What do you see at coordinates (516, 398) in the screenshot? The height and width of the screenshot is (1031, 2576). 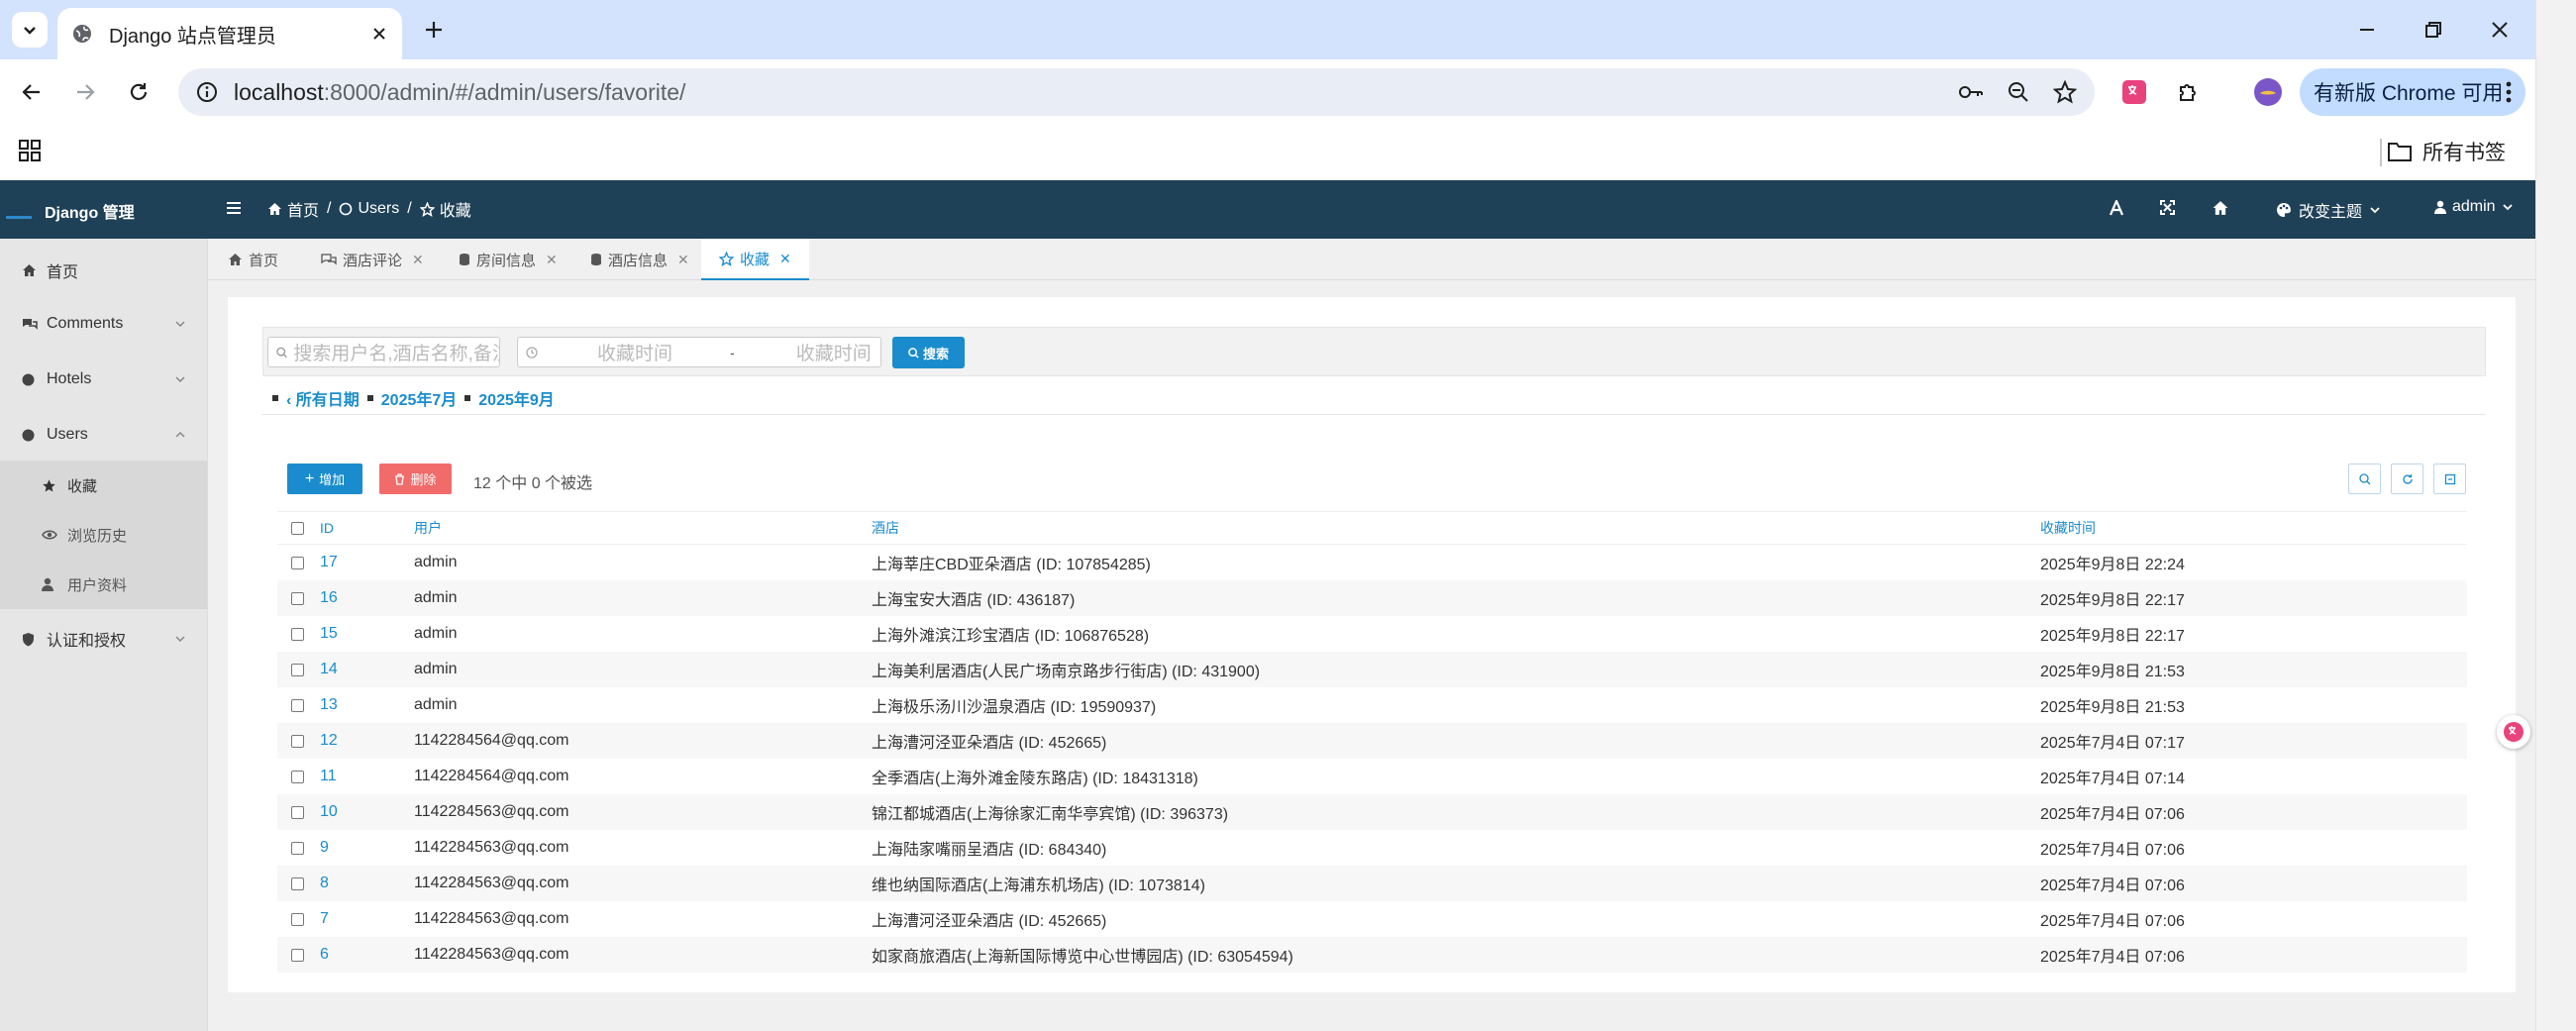 I see `date-month-link: 2025年9月` at bounding box center [516, 398].